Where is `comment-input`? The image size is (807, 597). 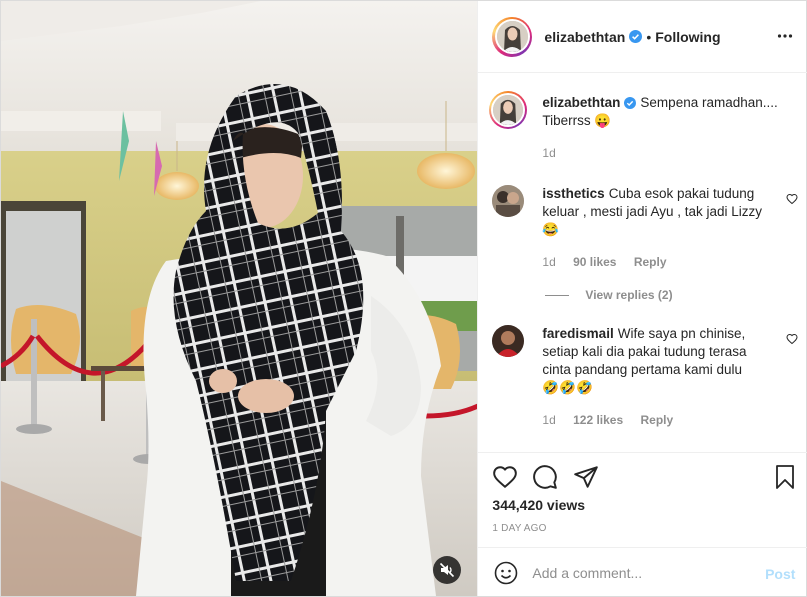
comment-input is located at coordinates (642, 573).